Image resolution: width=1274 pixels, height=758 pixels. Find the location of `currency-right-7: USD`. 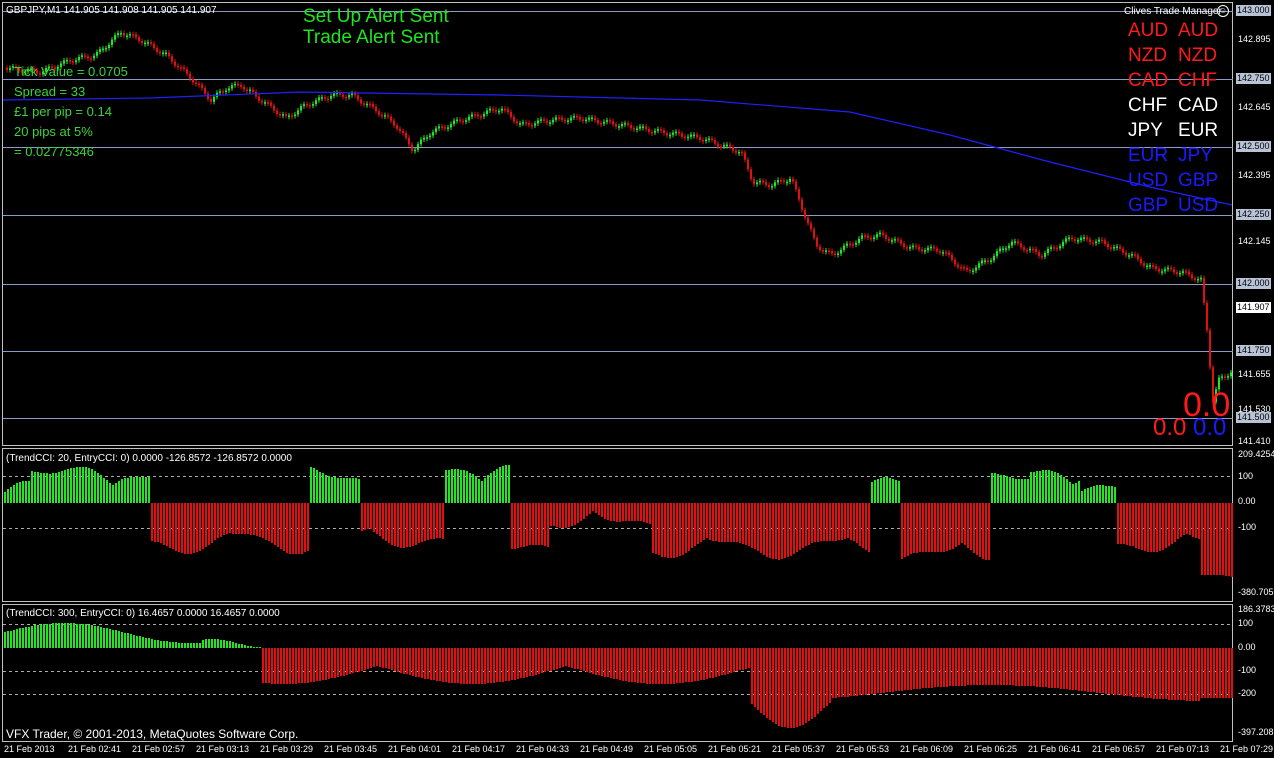

currency-right-7: USD is located at coordinates (1198, 205).